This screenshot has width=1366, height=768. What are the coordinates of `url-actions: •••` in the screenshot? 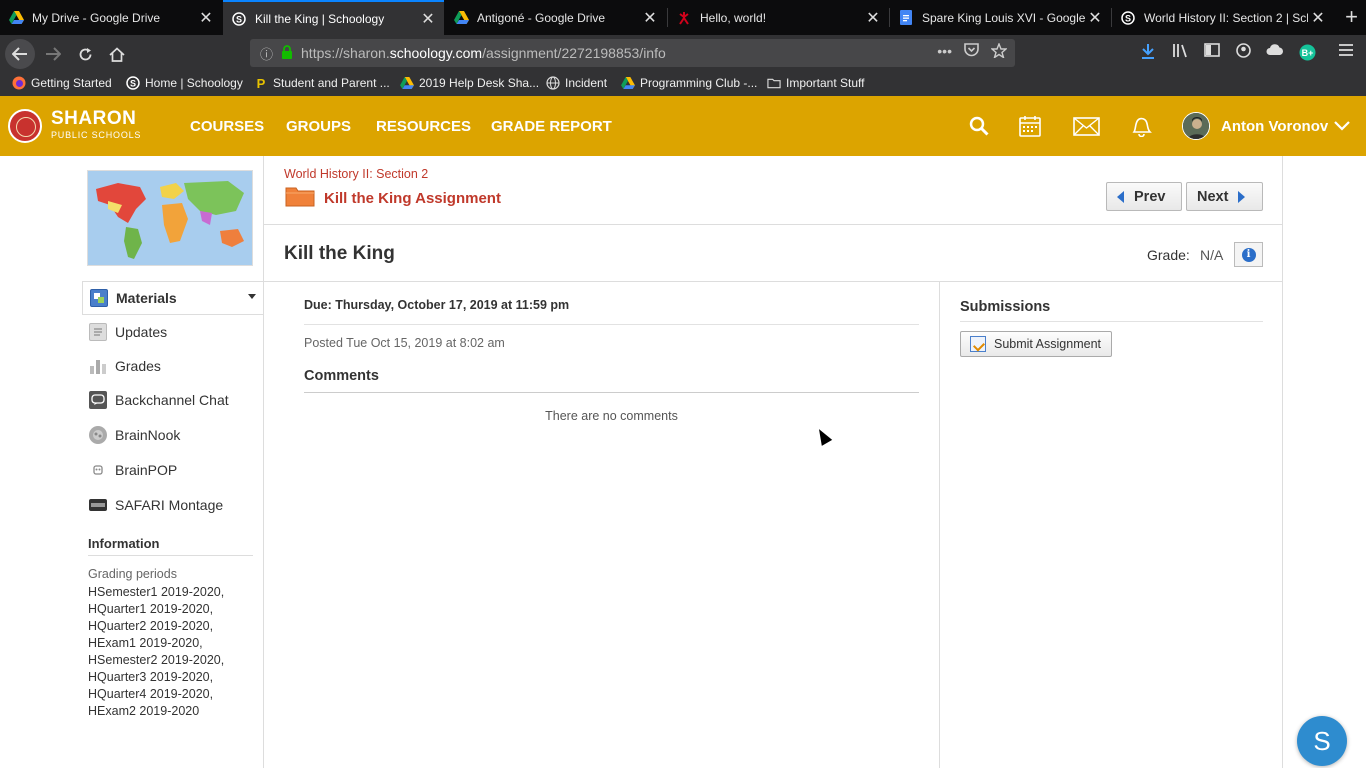 It's located at (972, 51).